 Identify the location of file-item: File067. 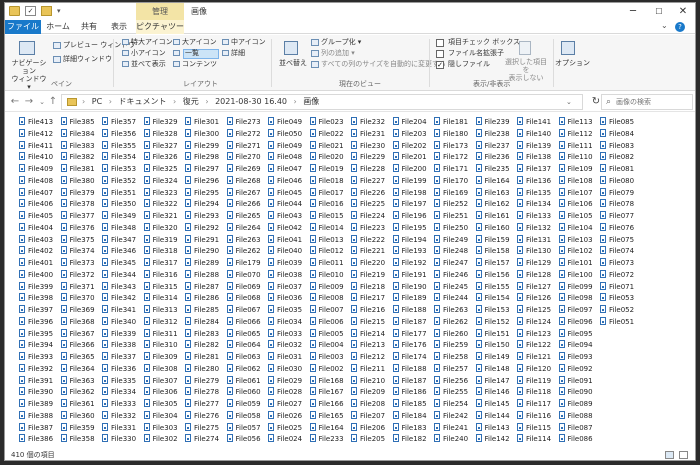
(243, 310).